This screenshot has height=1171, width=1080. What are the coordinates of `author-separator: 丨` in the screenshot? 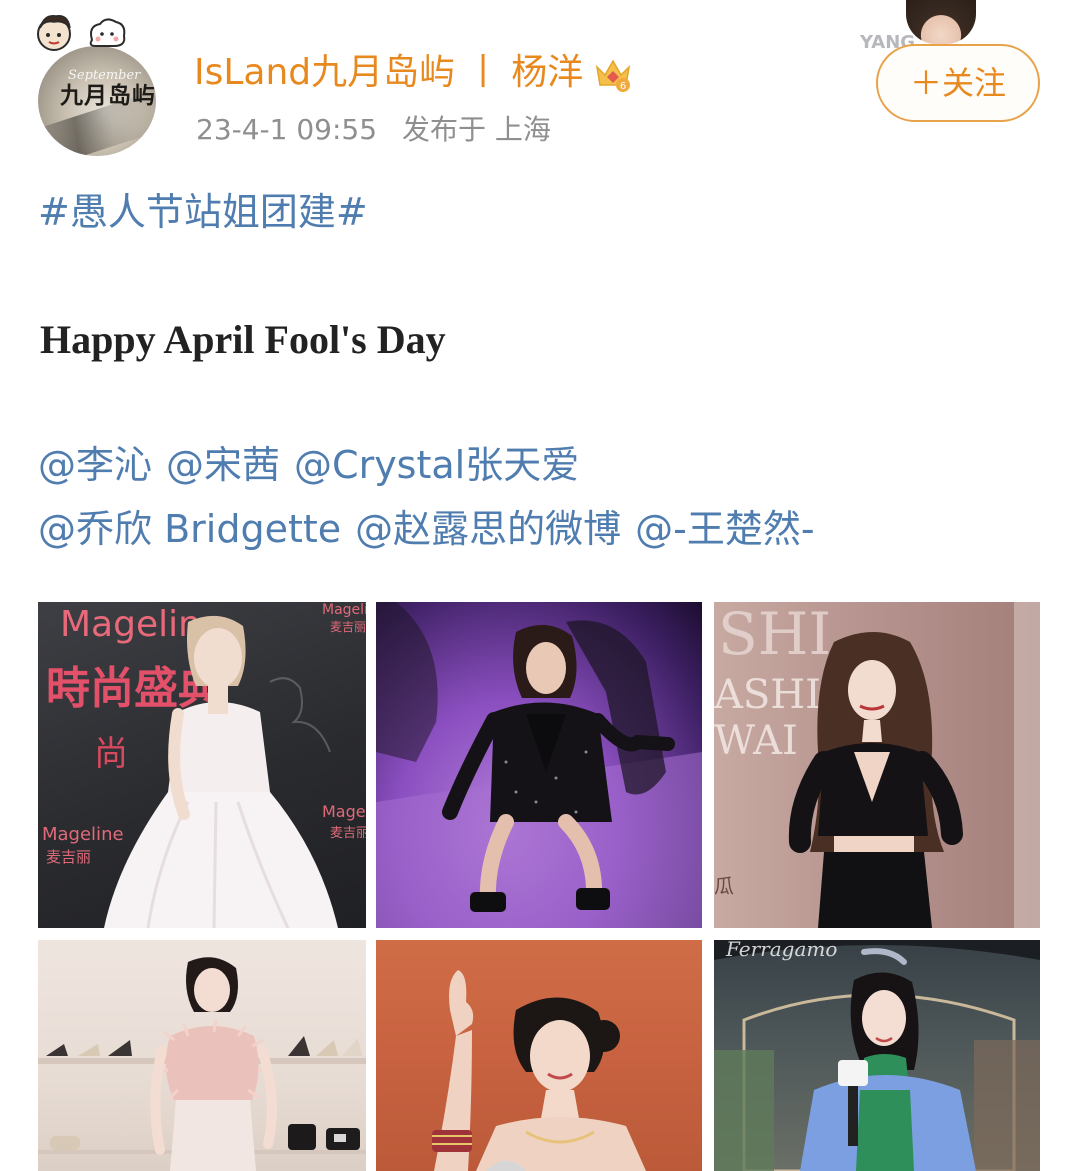 It's located at (483, 72).